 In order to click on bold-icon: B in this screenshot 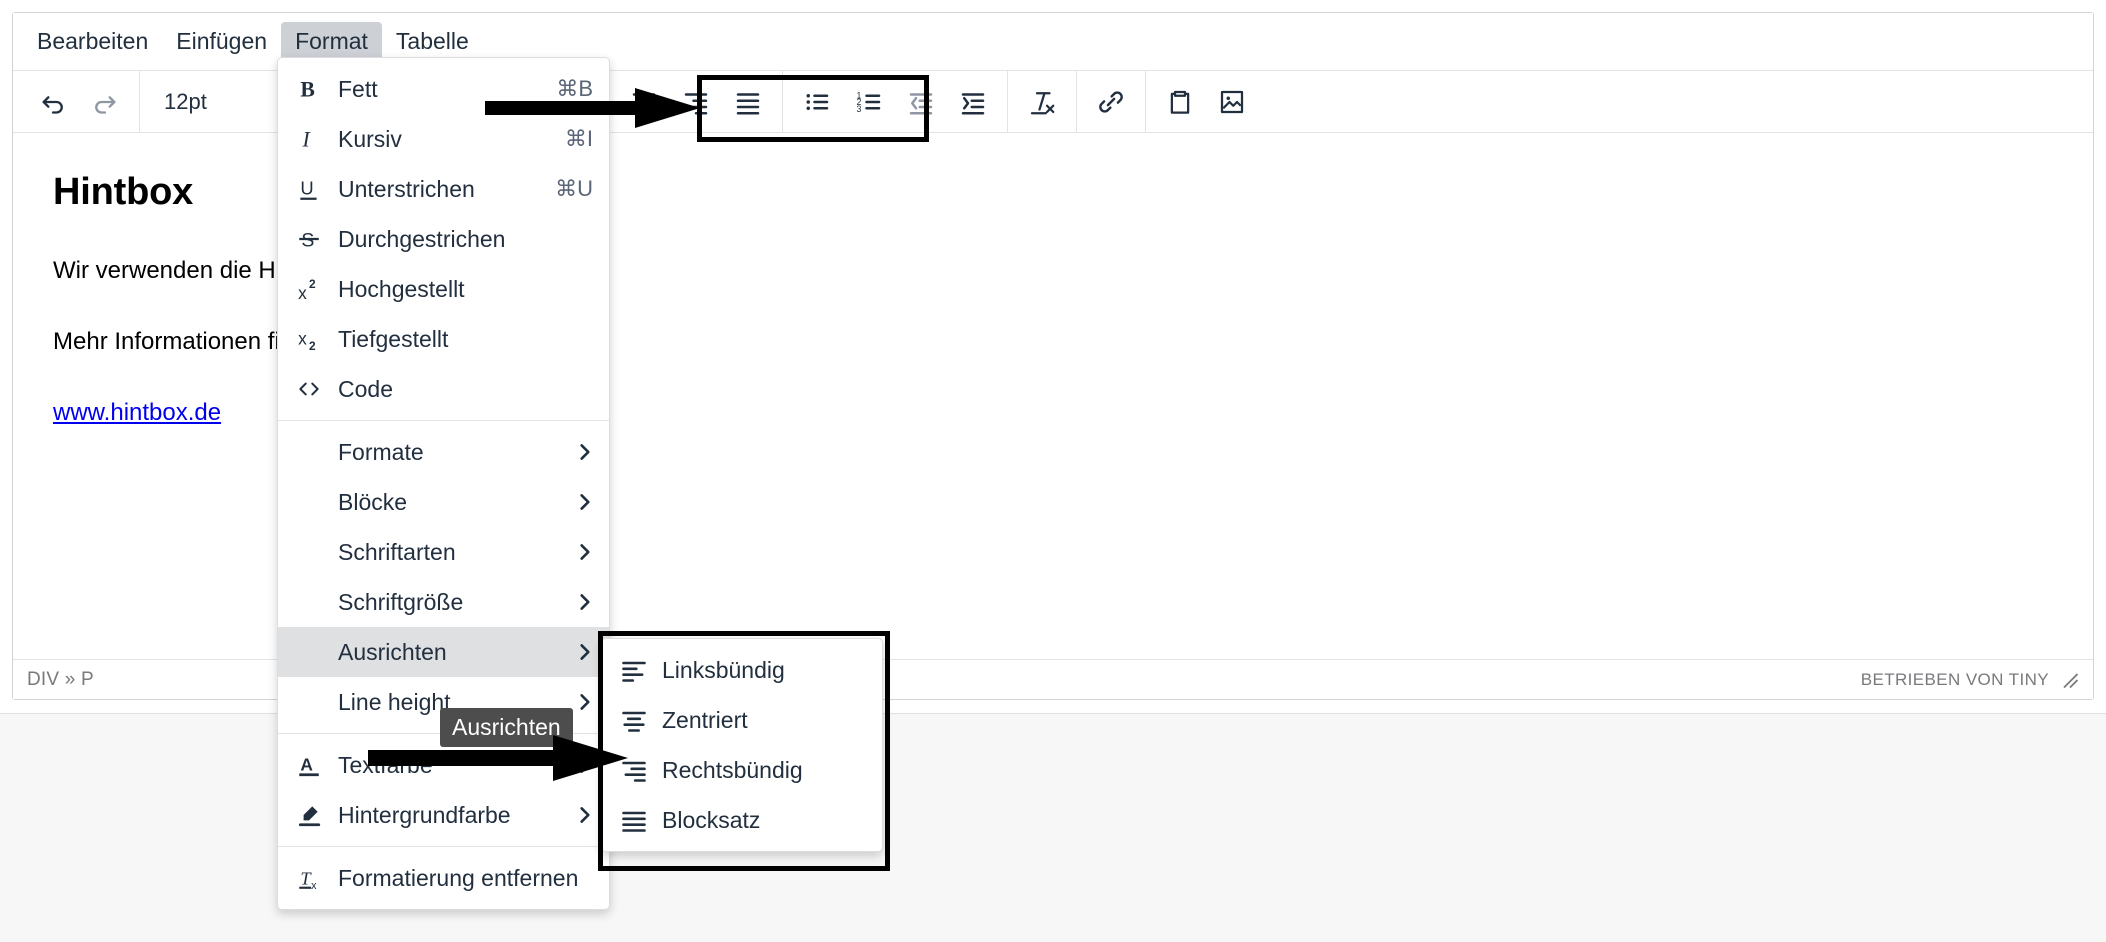, I will do `click(317, 89)`.